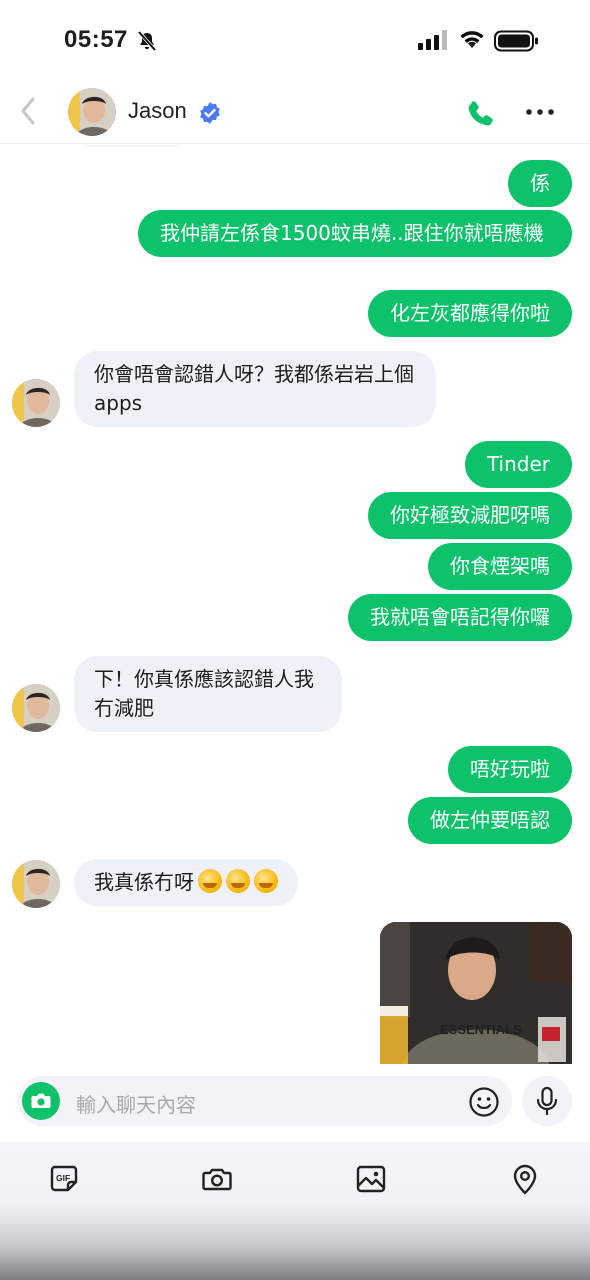  I want to click on battery-icon, so click(516, 41).